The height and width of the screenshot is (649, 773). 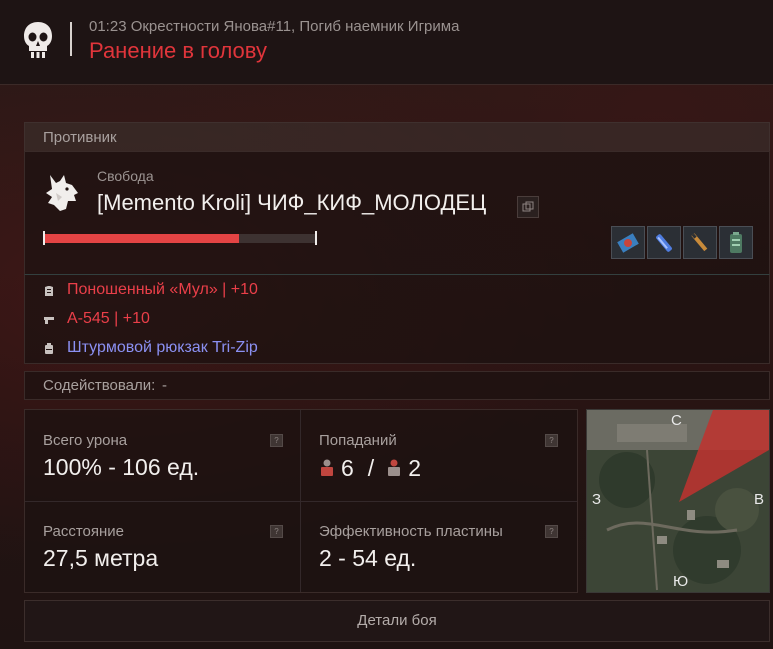 I want to click on stat-distance: Расстояние ? 27,5 метра, so click(x=163, y=546).